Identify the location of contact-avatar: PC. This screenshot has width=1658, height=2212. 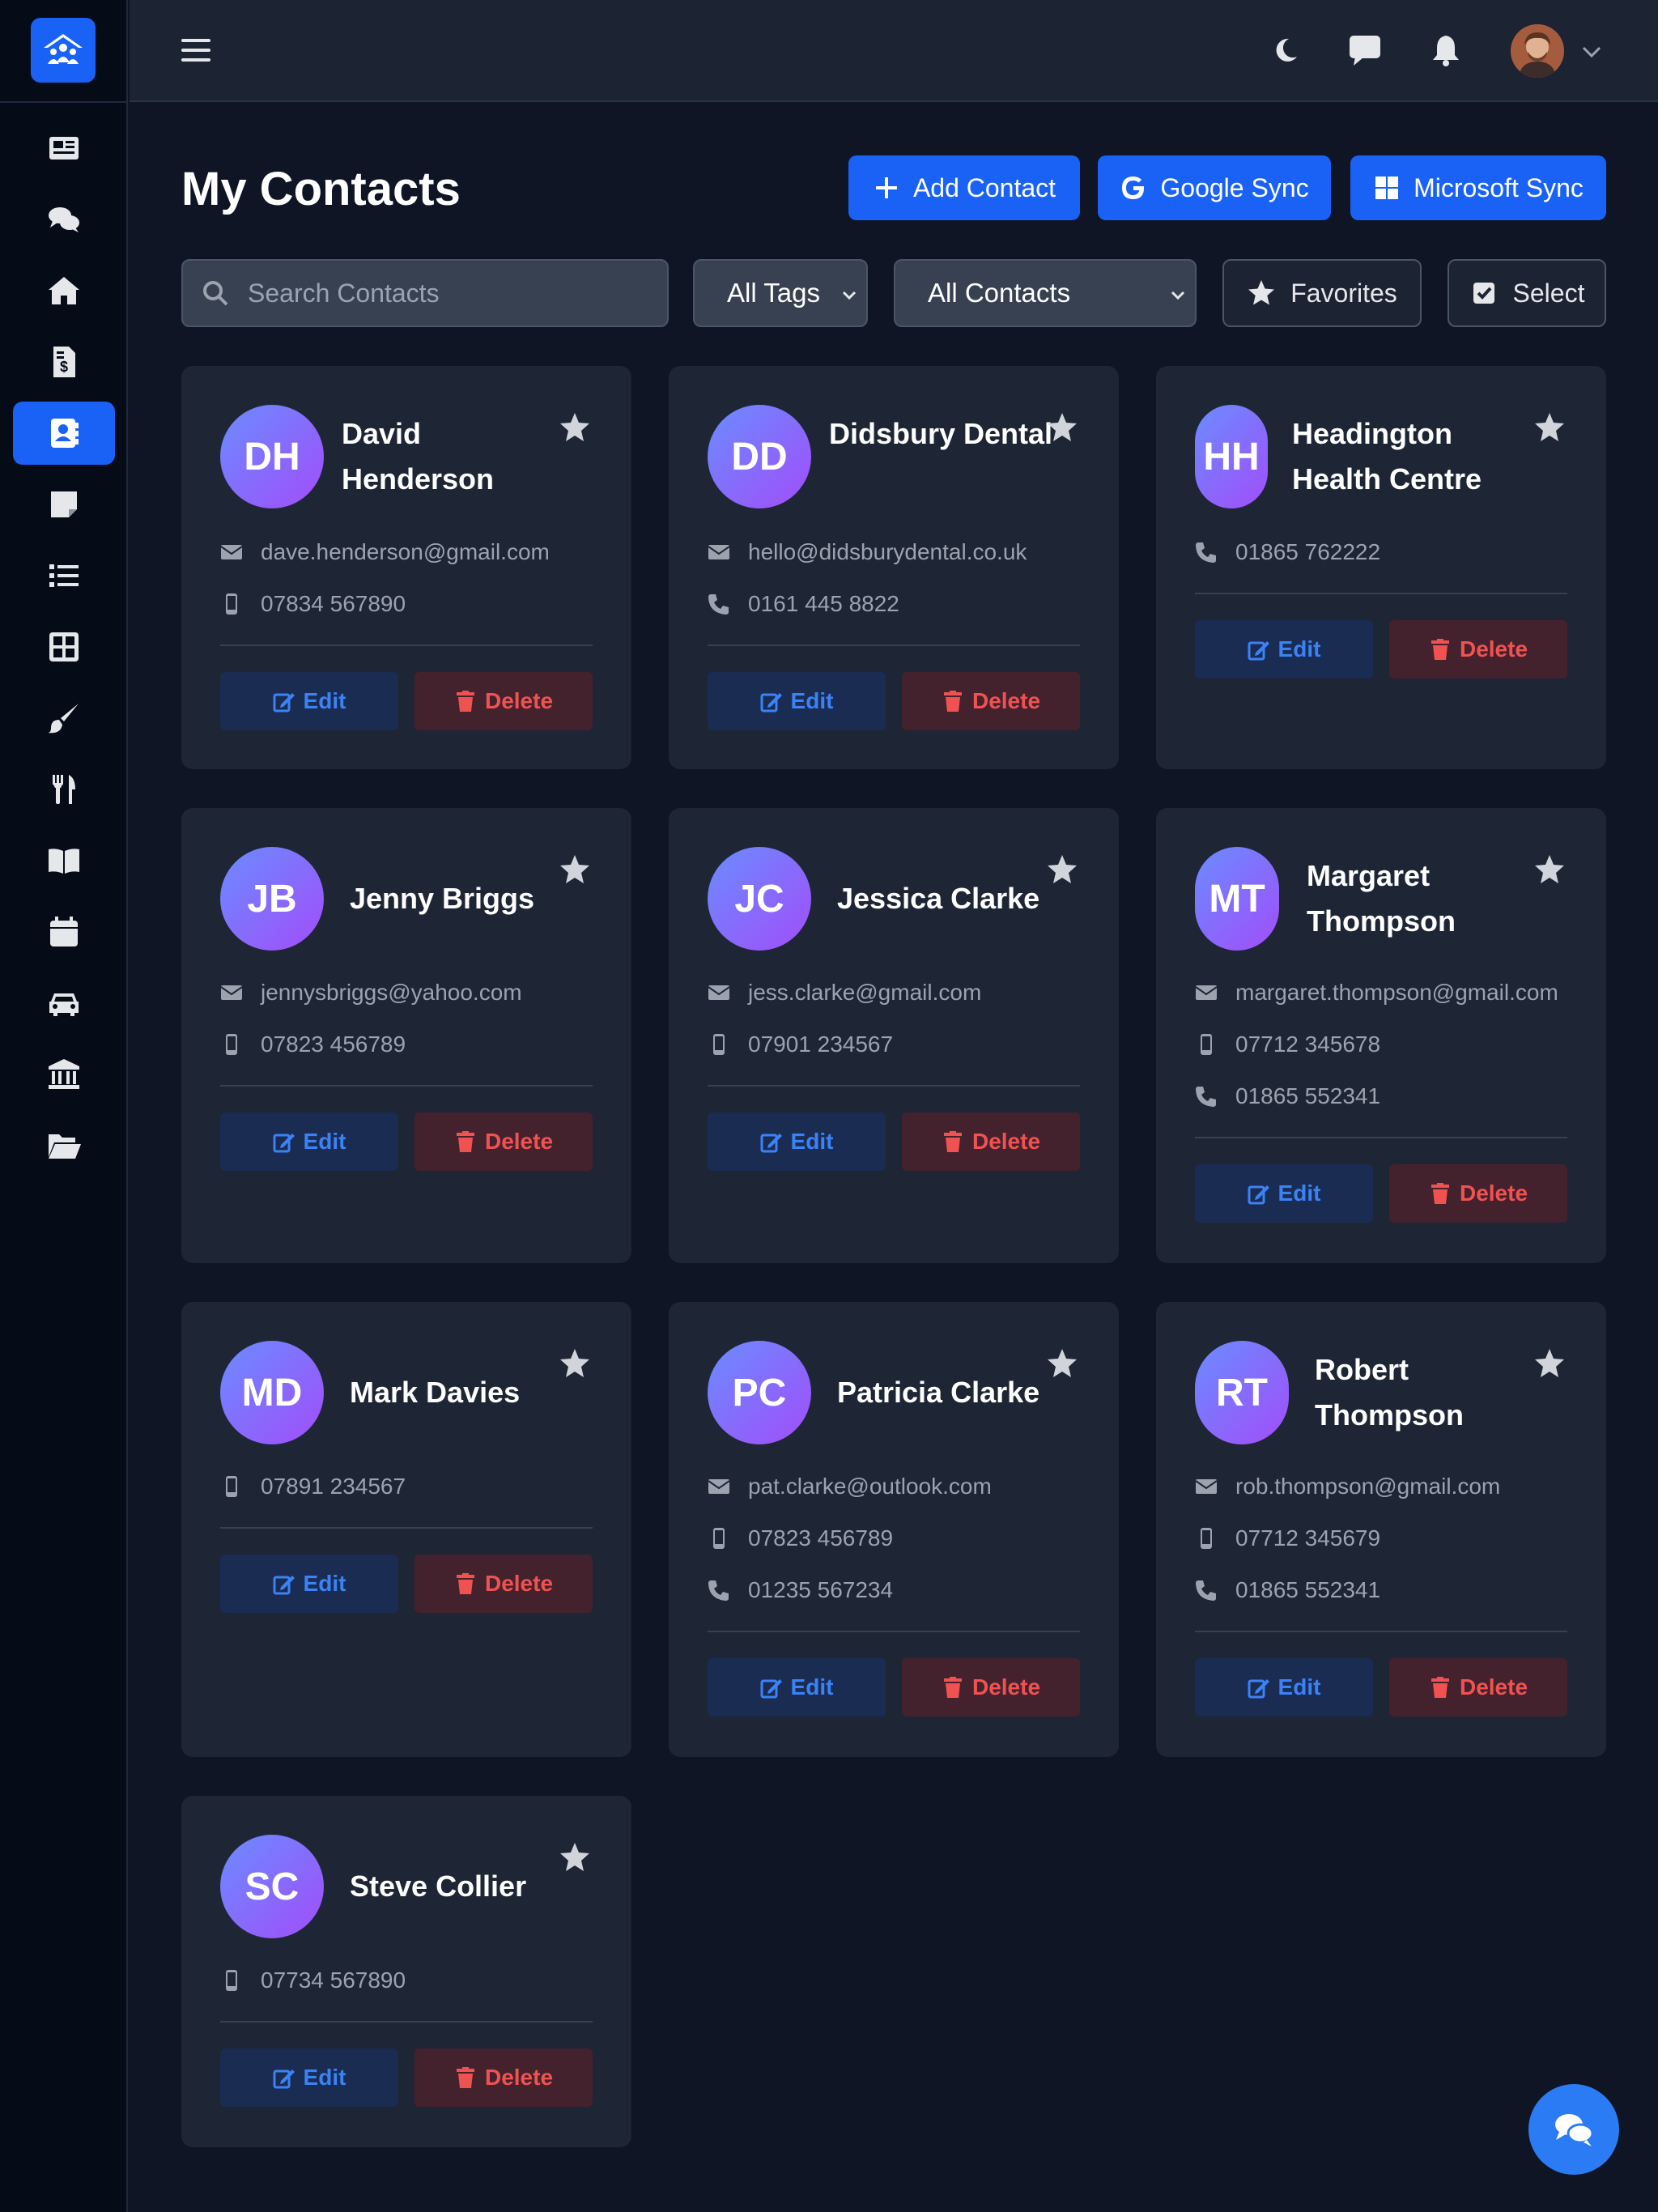
(759, 1393).